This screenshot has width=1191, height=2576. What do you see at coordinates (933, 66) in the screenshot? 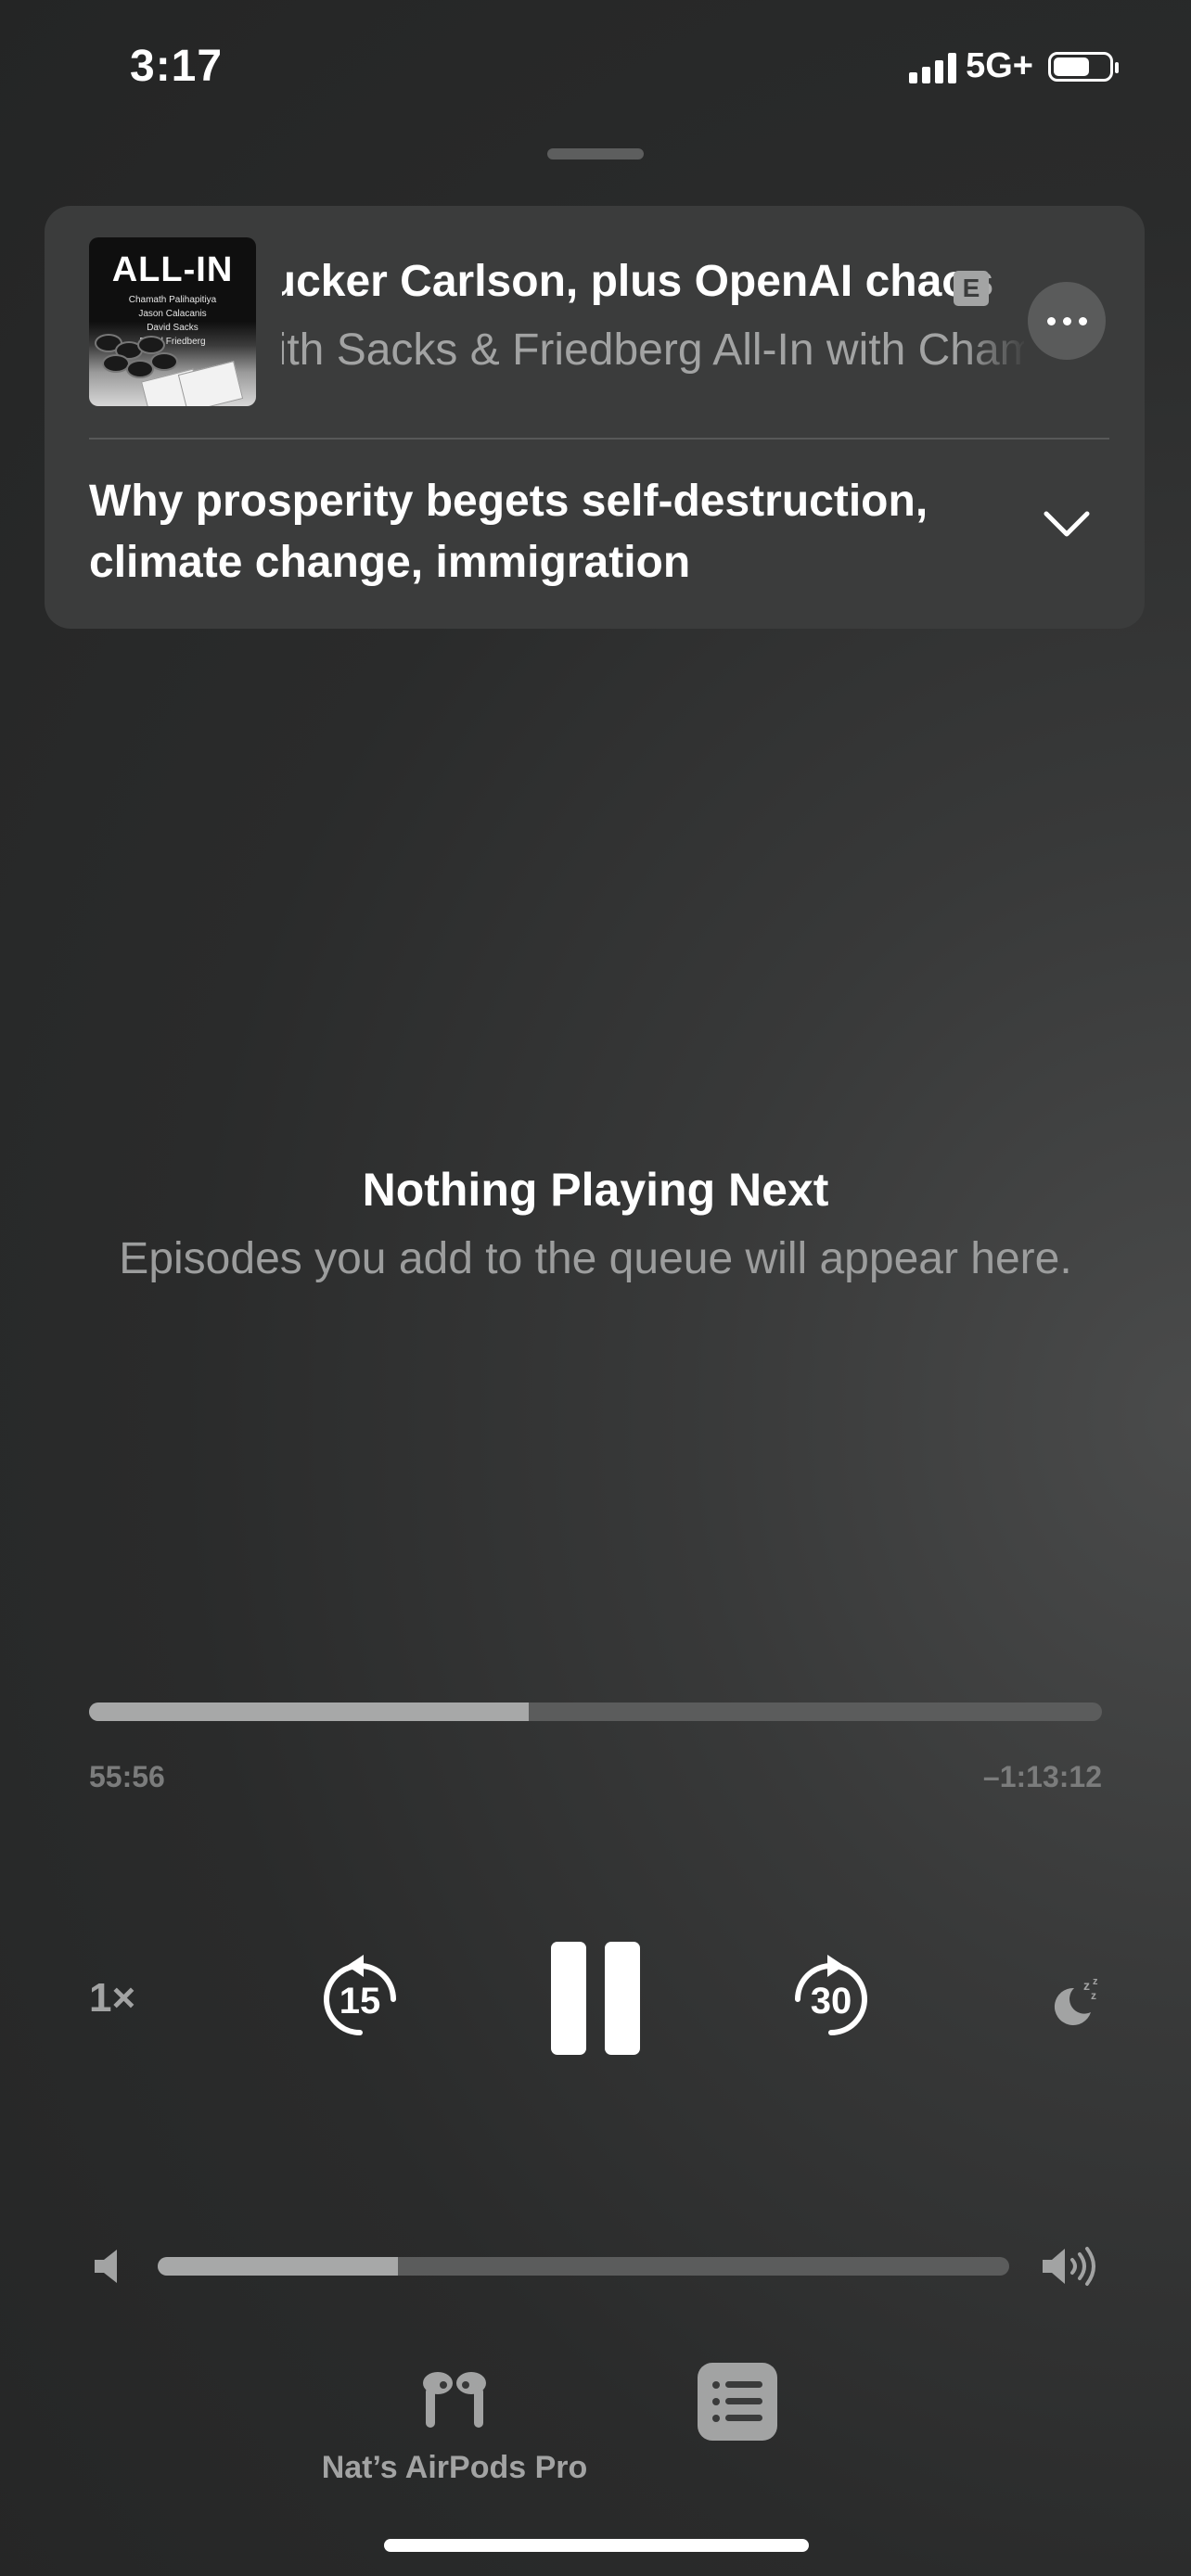
I see `cellular-signal-icon` at bounding box center [933, 66].